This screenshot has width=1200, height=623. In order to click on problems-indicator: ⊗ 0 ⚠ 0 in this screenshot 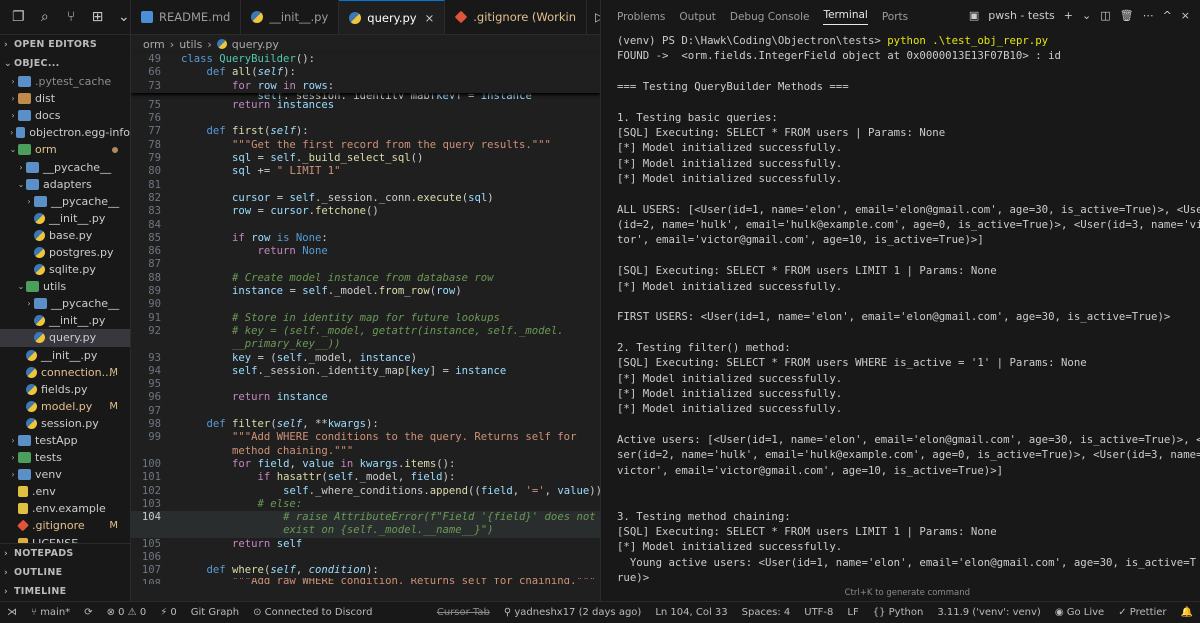, I will do `click(127, 612)`.